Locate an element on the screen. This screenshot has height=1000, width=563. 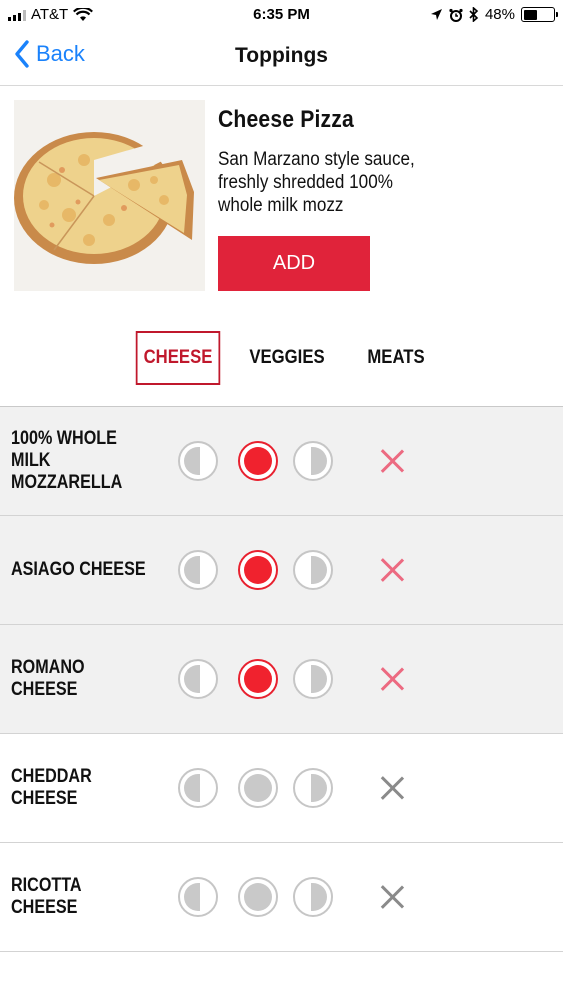
topping-name: RICOTTA CHEESE is located at coordinates (46, 896).